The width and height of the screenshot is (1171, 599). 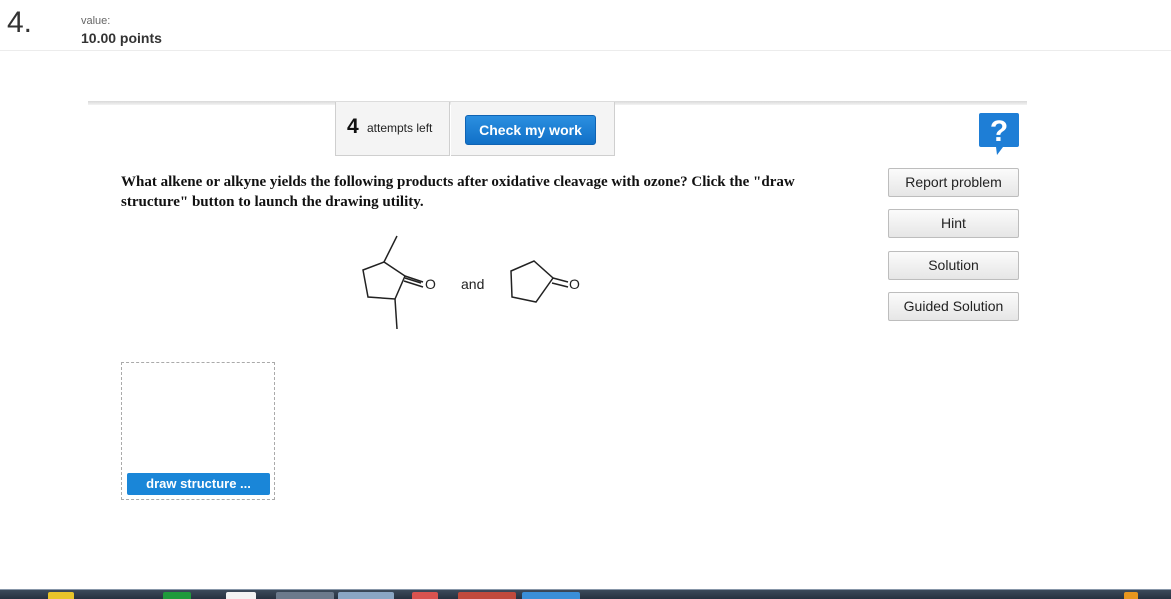 I want to click on check-panel: Check my work, so click(x=533, y=129).